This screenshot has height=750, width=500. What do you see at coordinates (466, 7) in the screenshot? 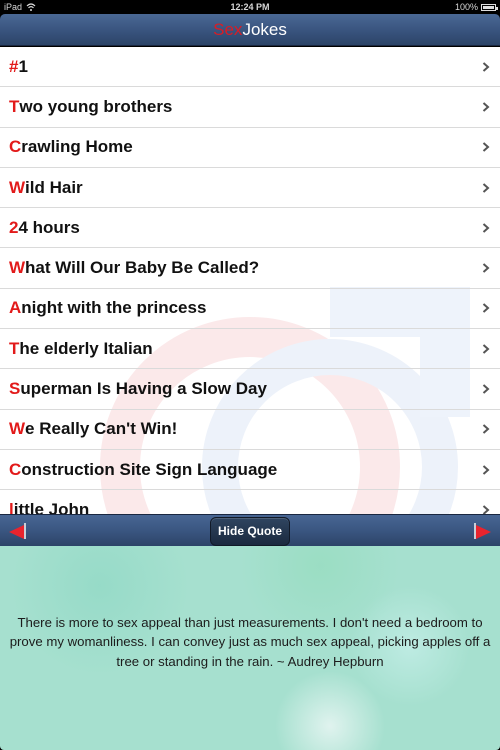
I see `battery-percentage: 100%` at bounding box center [466, 7].